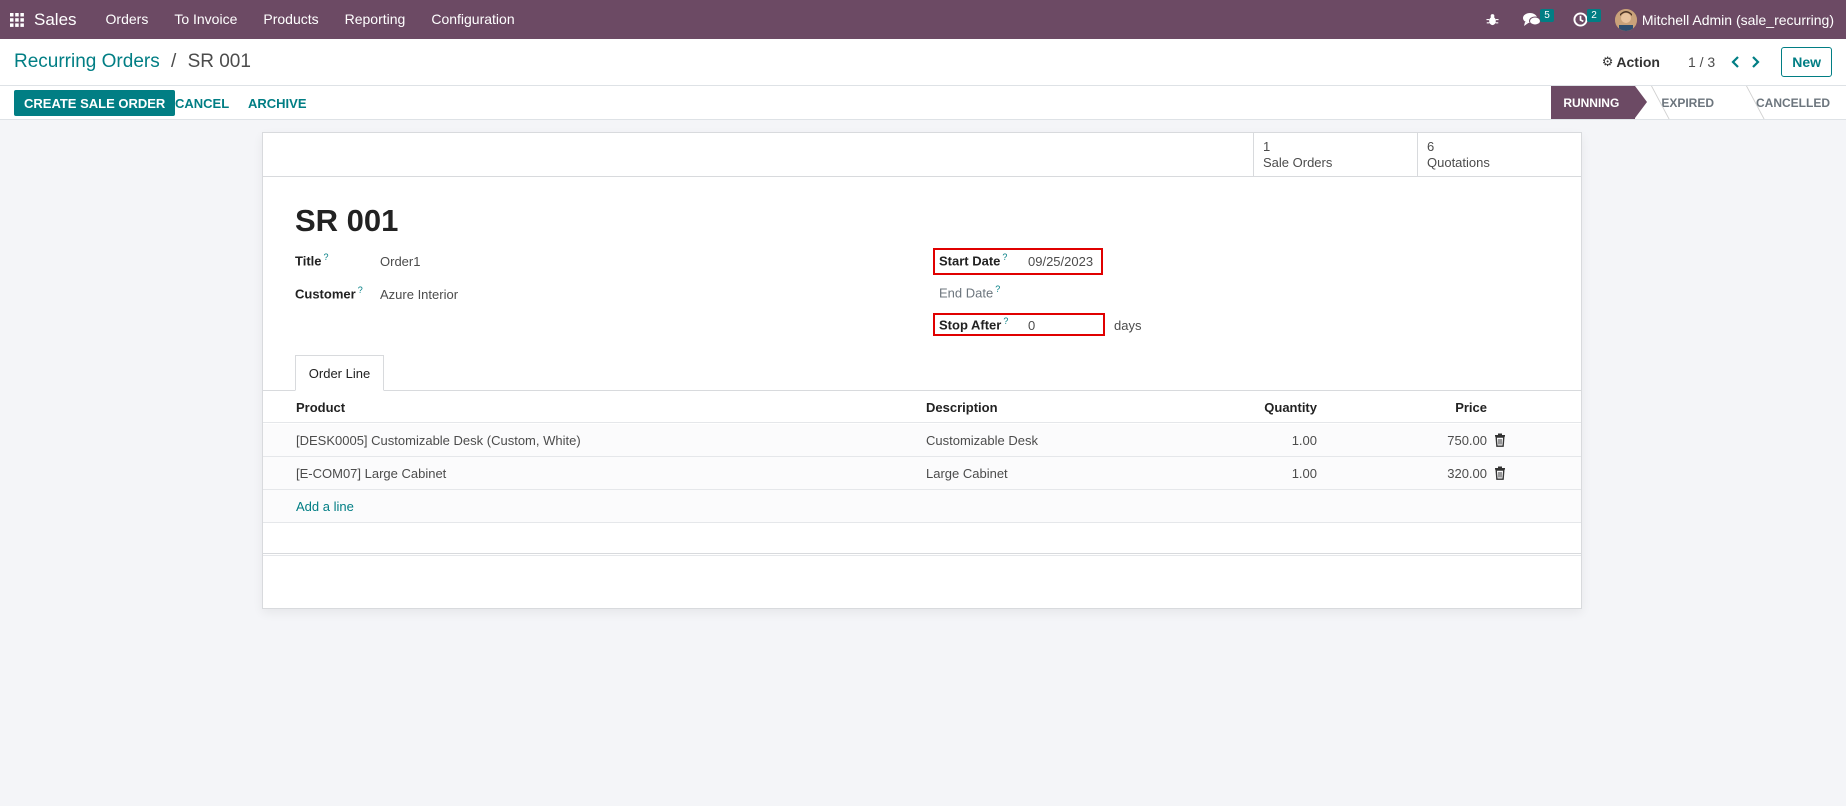 This screenshot has height=806, width=1846. What do you see at coordinates (1534, 19) in the screenshot?
I see `messages-icon: 5` at bounding box center [1534, 19].